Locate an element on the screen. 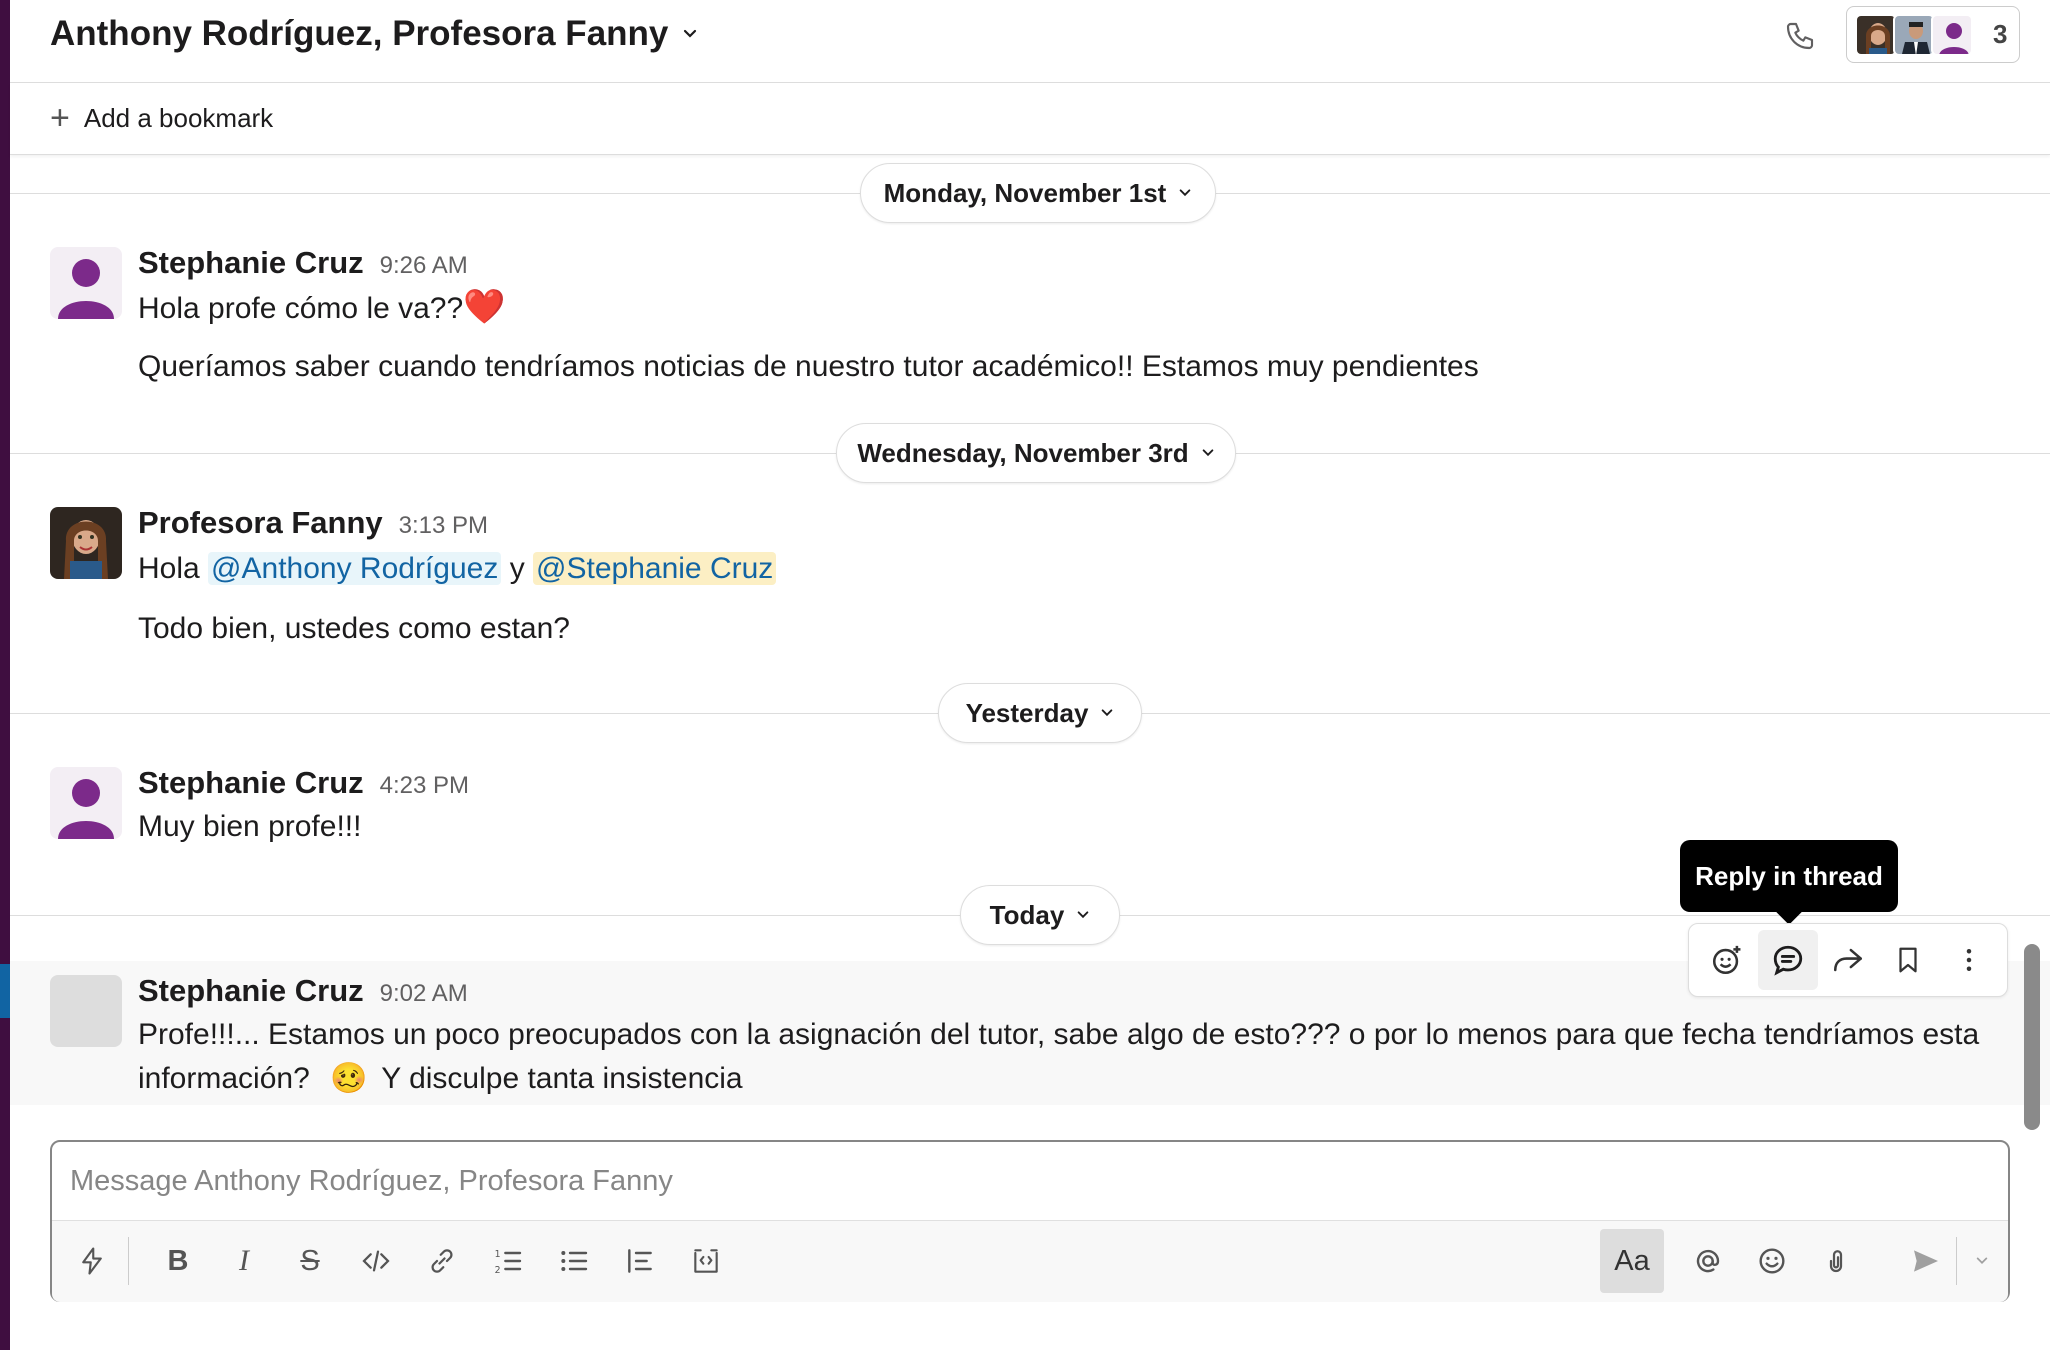 The image size is (2050, 1350). member-count: 3 is located at coordinates (2000, 34).